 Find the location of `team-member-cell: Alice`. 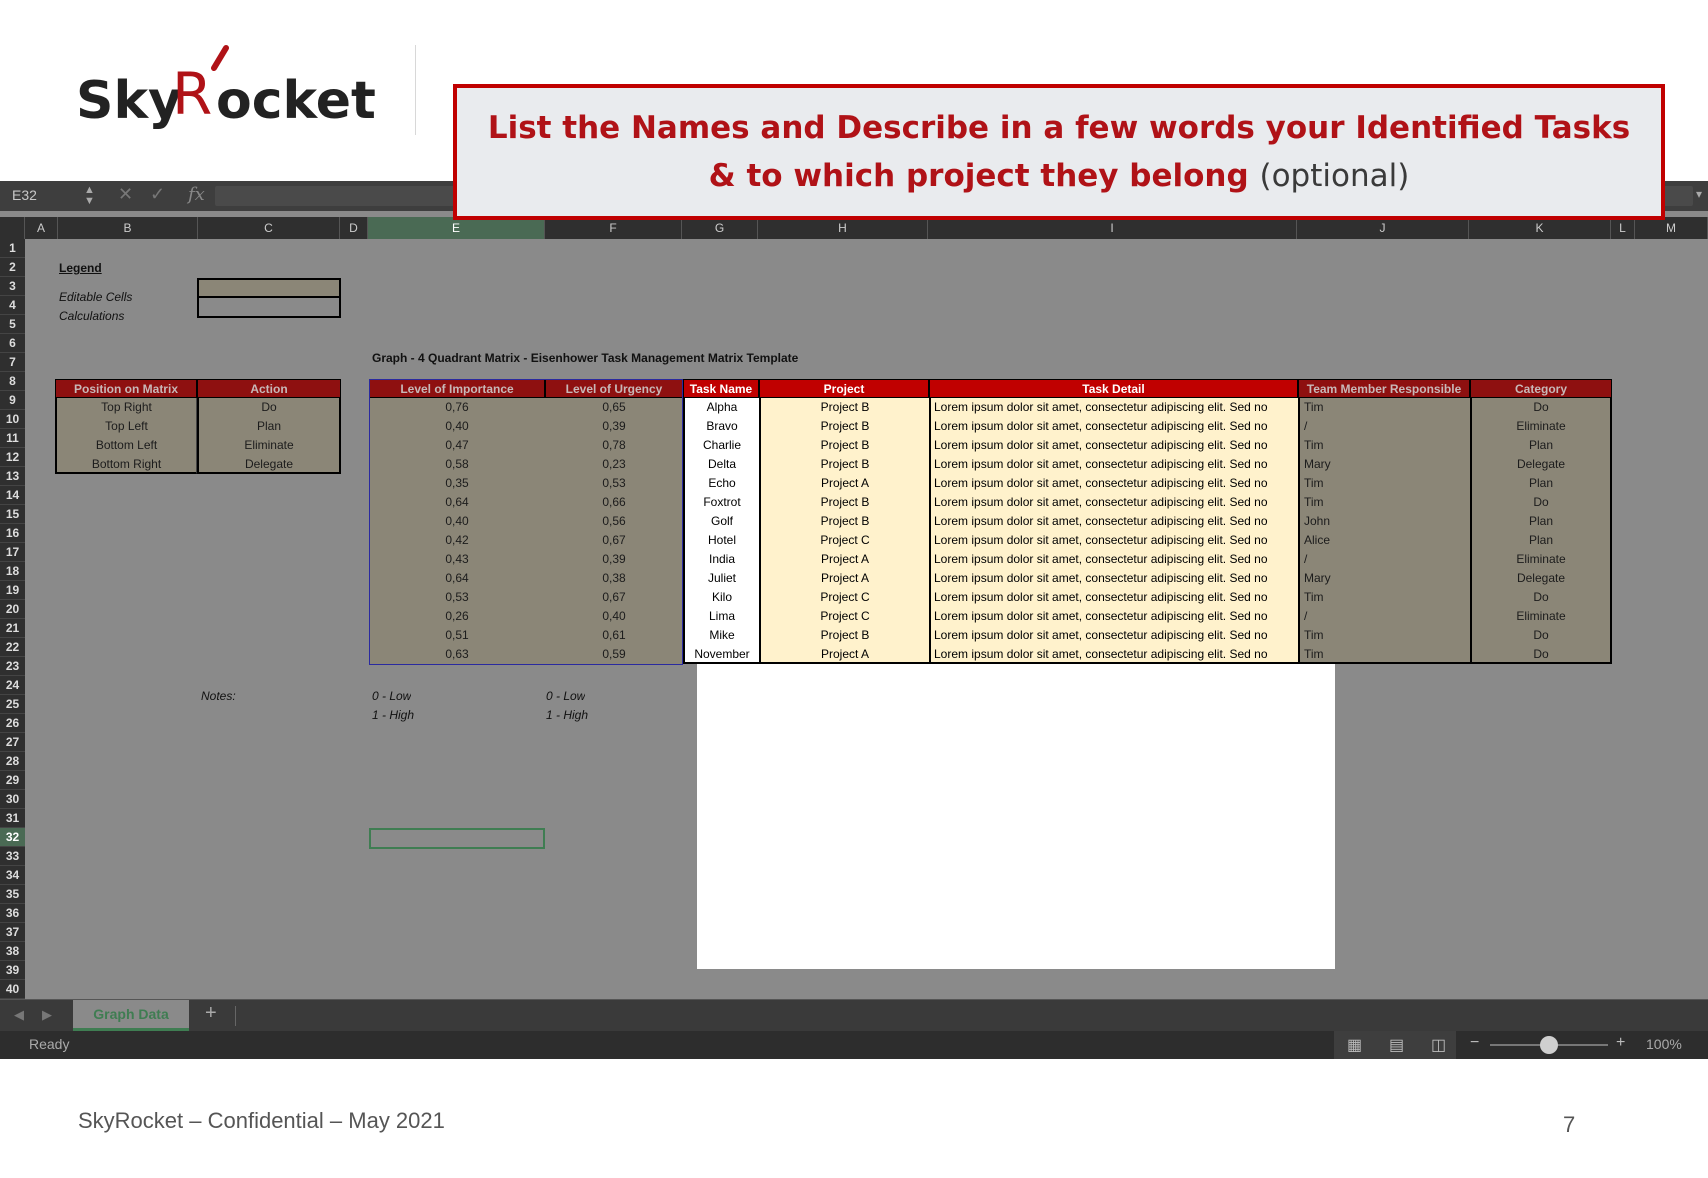

team-member-cell: Alice is located at coordinates (1384, 540).